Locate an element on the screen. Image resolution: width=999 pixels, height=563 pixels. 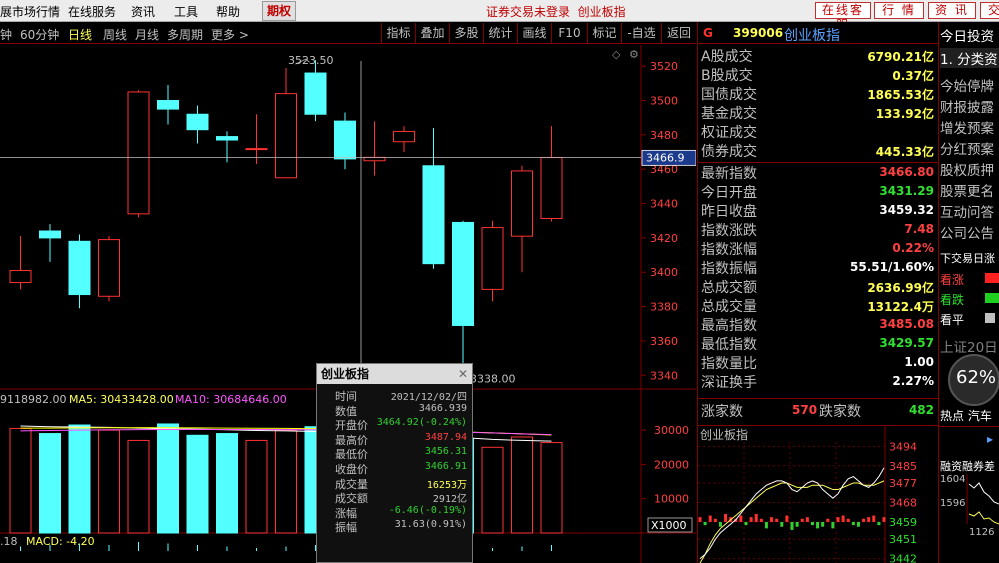
draw-line-button: 画线 is located at coordinates (534, 33).